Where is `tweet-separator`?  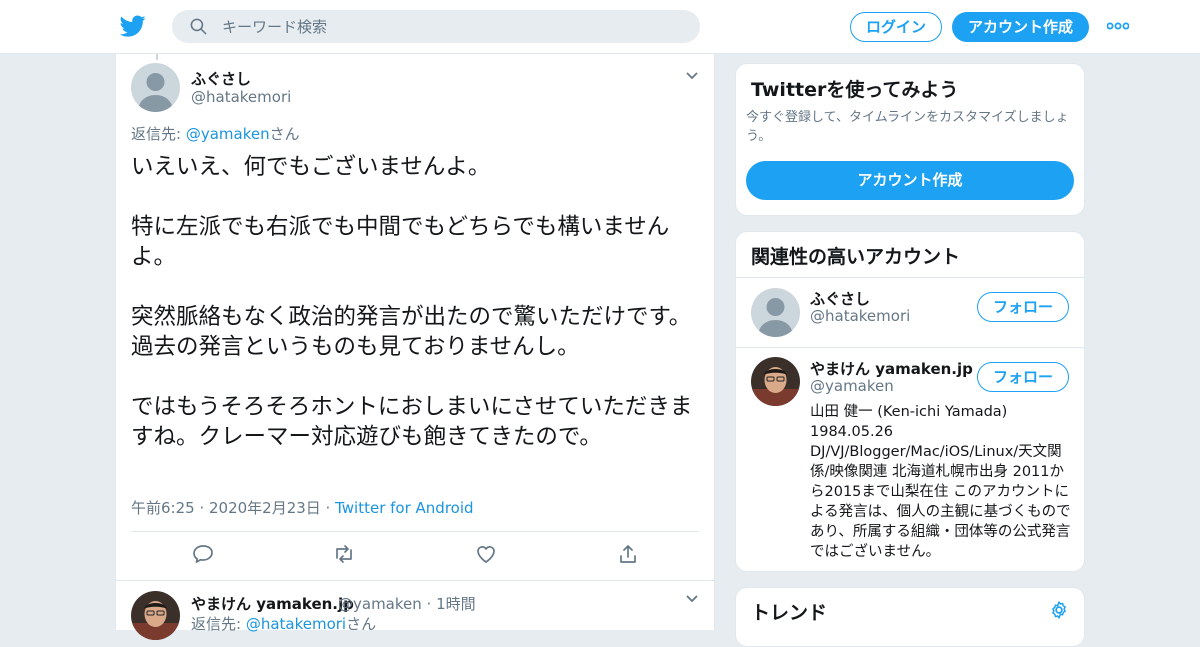
tweet-separator is located at coordinates (415, 580).